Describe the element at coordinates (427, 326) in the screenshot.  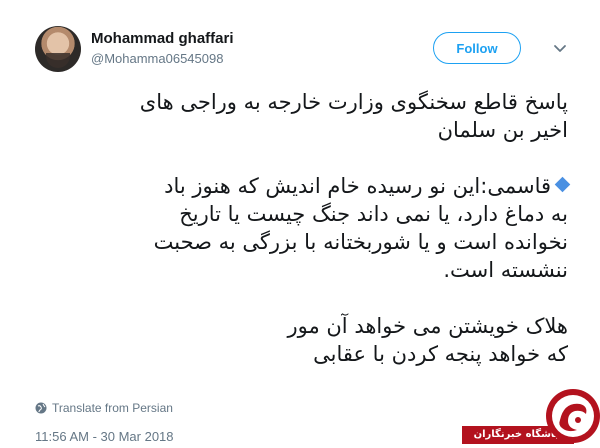
I see `tweet-line: هلاک خویشتن می خواهد آن مور` at that location.